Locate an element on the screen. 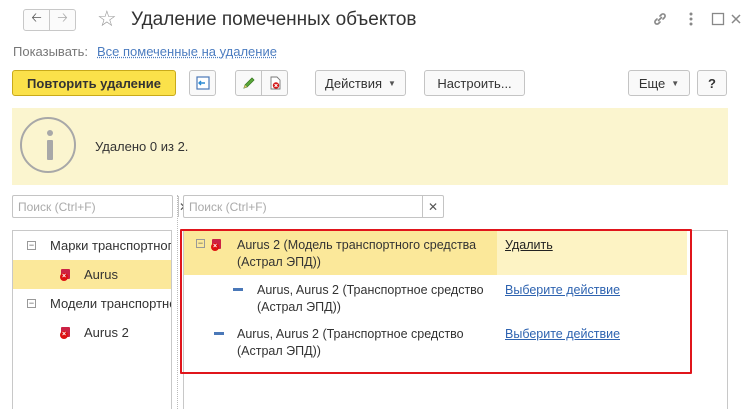 The image size is (745, 409). left-search-input is located at coordinates (95, 206).